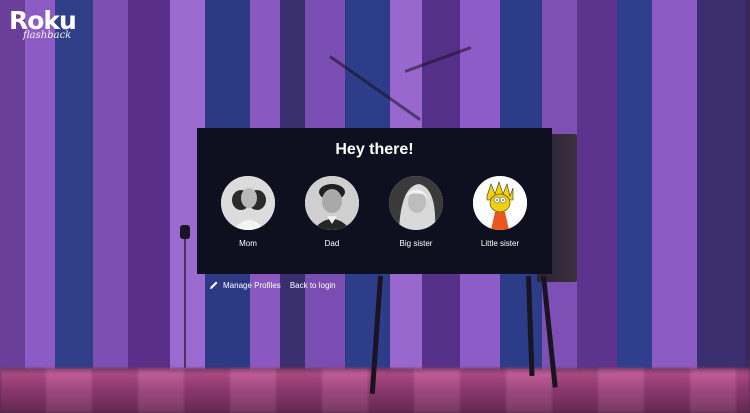 This screenshot has height=413, width=750. What do you see at coordinates (416, 203) in the screenshot?
I see `big-sister-portrait-icon` at bounding box center [416, 203].